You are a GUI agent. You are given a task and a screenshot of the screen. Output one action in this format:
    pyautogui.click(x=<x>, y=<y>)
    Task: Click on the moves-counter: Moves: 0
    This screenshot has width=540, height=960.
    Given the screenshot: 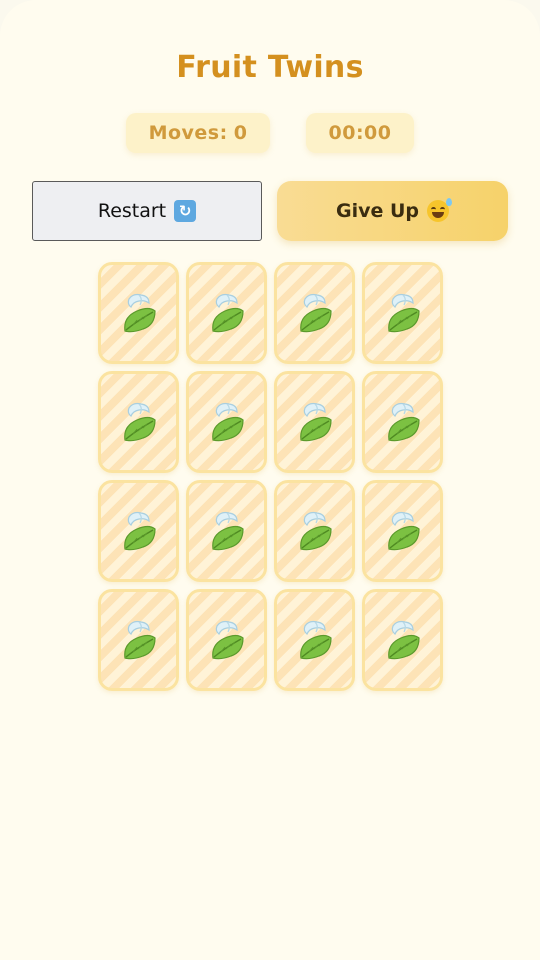 What is the action you would take?
    pyautogui.click(x=198, y=133)
    